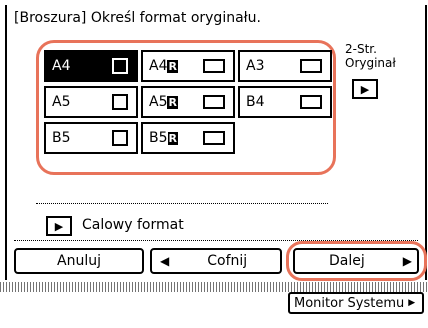  What do you see at coordinates (182, 203) in the screenshot?
I see `divider` at bounding box center [182, 203].